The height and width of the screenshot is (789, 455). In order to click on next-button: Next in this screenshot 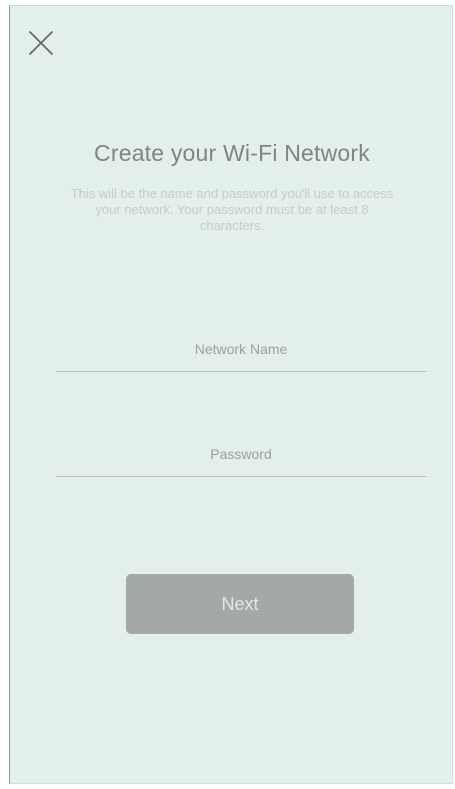, I will do `click(240, 604)`.